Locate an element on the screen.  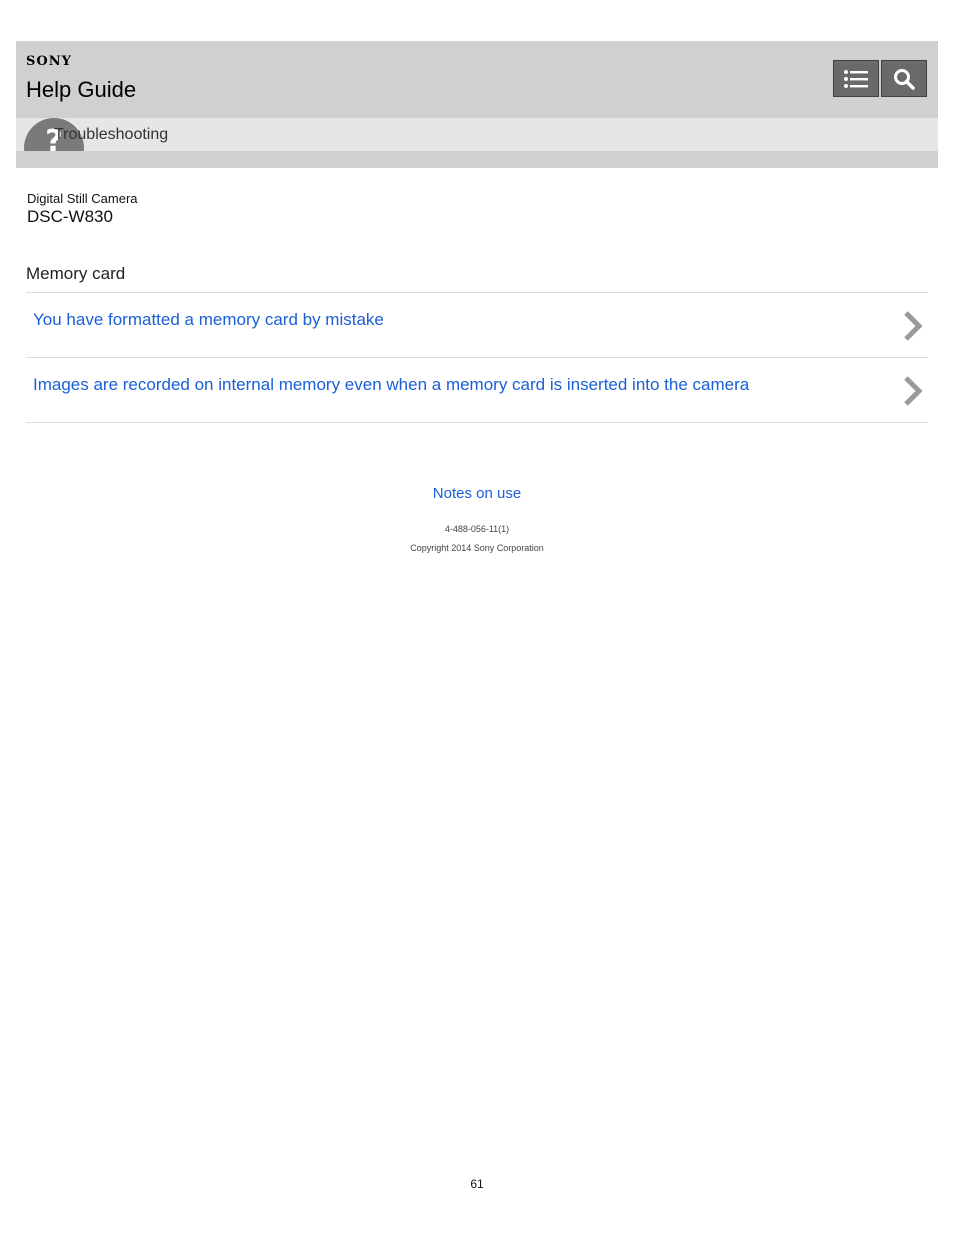
breadcrumb: ? Troubleshooting is located at coordinates (477, 134).